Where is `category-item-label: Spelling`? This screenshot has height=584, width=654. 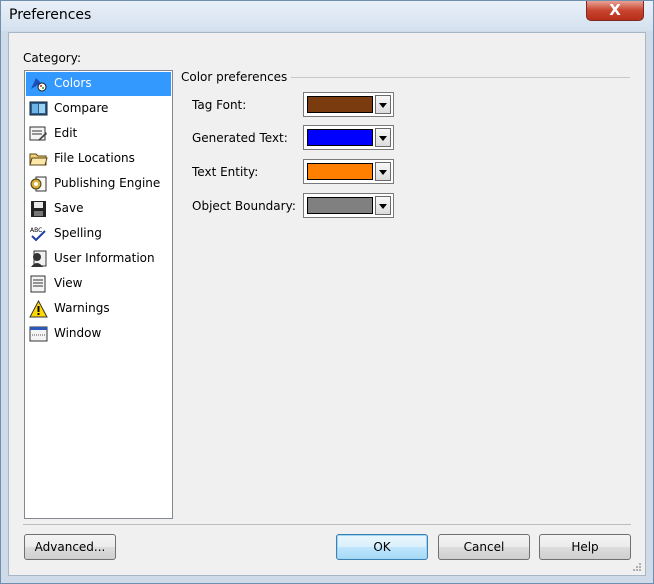 category-item-label: Spelling is located at coordinates (78, 233).